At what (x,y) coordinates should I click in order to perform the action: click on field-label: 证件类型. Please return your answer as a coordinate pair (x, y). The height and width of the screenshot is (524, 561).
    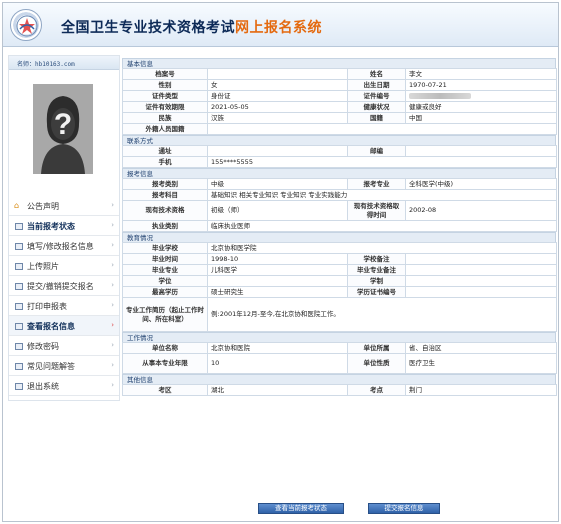
    Looking at the image, I should click on (165, 96).